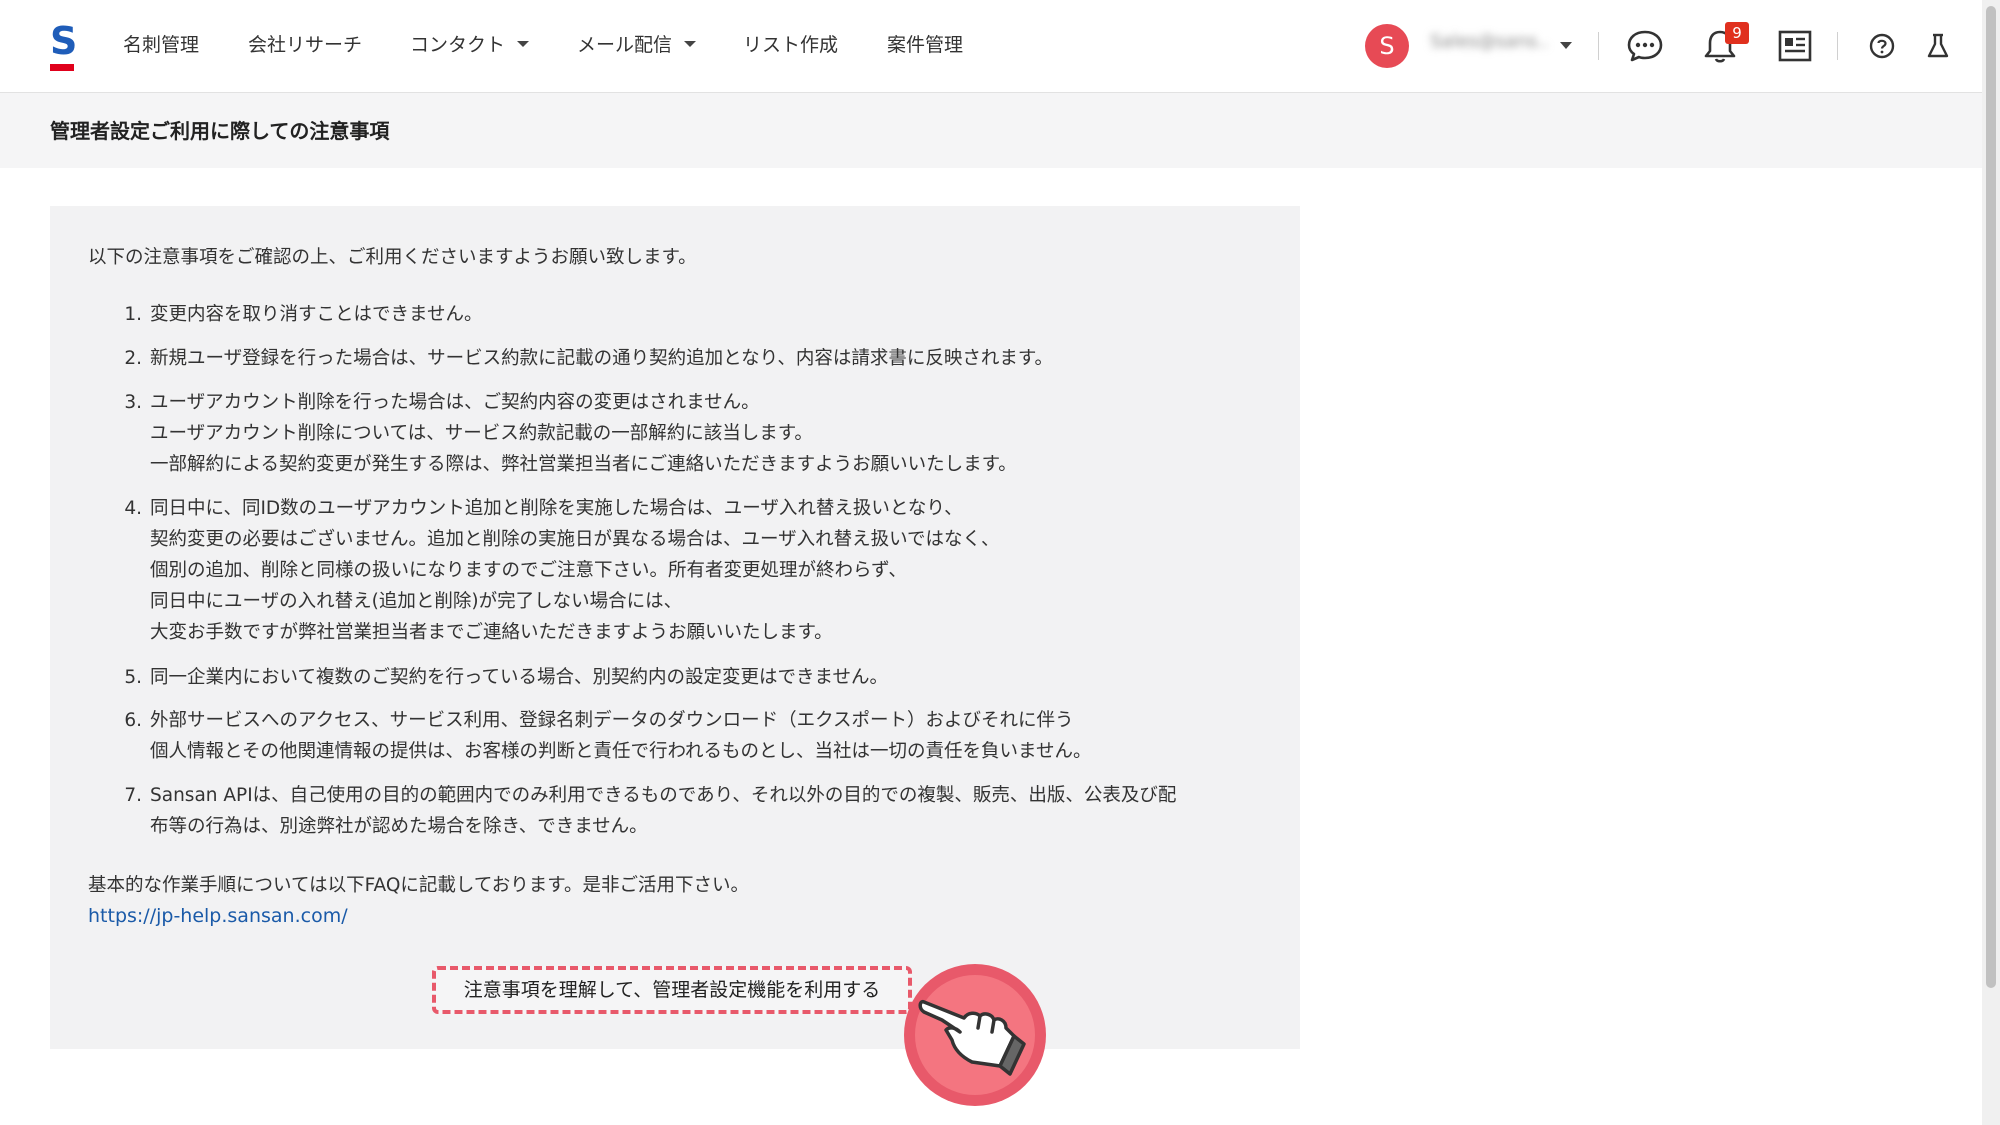 The image size is (2000, 1125). Describe the element at coordinates (625, 45) in the screenshot. I see `nav-label: メール配信` at that location.